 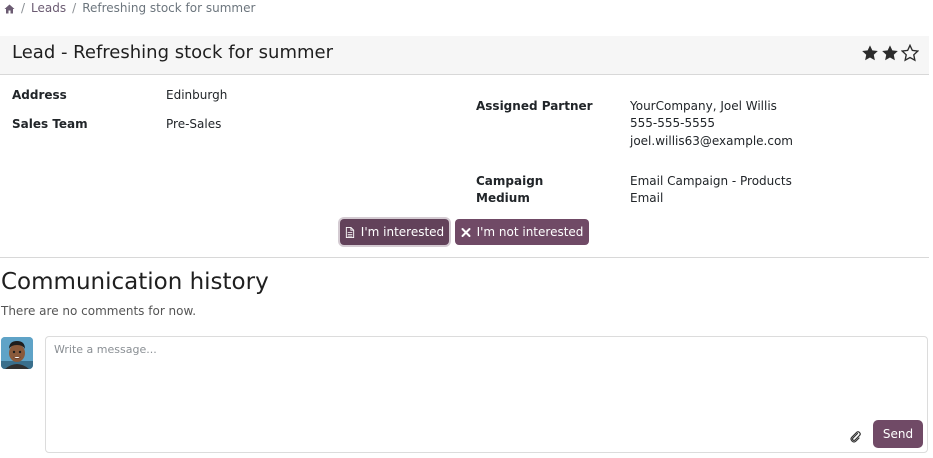 What do you see at coordinates (50, 124) in the screenshot?
I see `sales-team-label: Sales Team` at bounding box center [50, 124].